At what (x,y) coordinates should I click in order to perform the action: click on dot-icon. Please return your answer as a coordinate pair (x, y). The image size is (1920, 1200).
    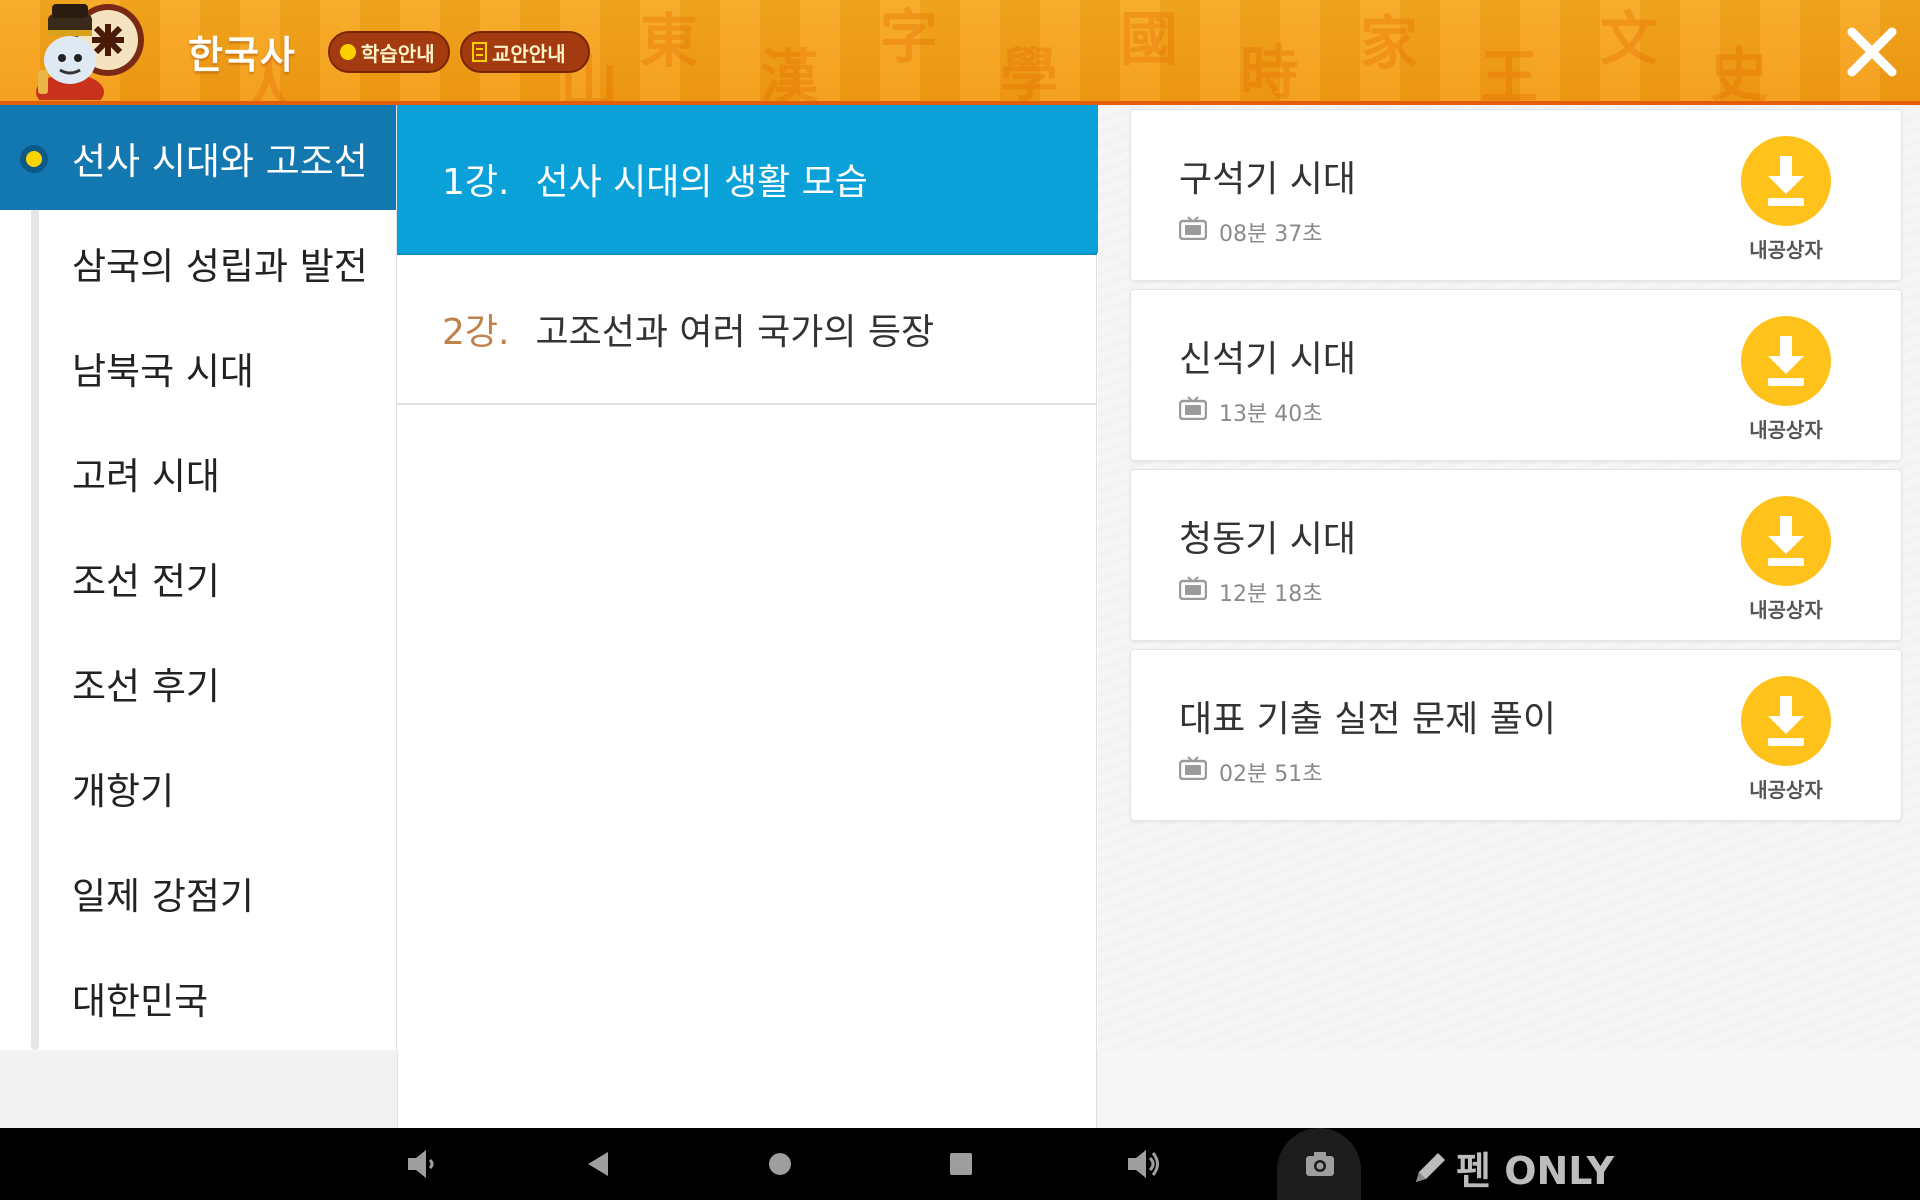
    Looking at the image, I should click on (348, 52).